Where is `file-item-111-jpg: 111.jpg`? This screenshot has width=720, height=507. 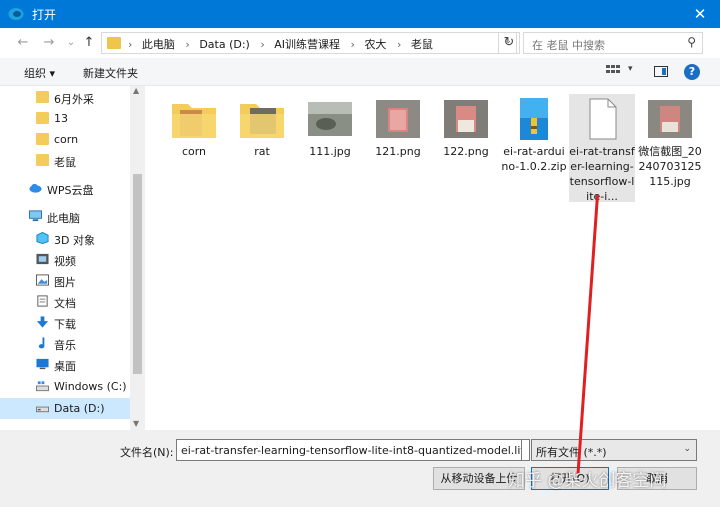 file-item-111-jpg: 111.jpg is located at coordinates (330, 148).